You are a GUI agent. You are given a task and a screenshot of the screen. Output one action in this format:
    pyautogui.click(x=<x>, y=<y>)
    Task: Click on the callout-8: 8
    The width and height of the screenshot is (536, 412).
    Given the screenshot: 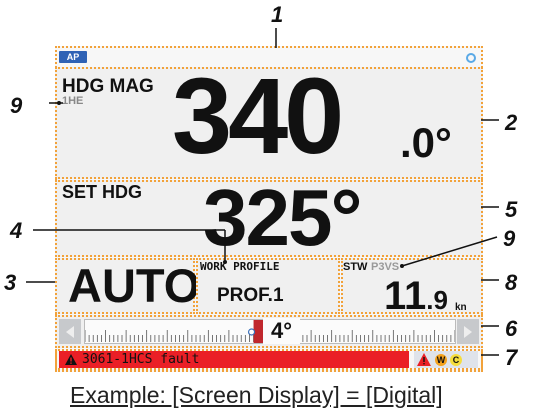 What is the action you would take?
    pyautogui.click(x=511, y=282)
    